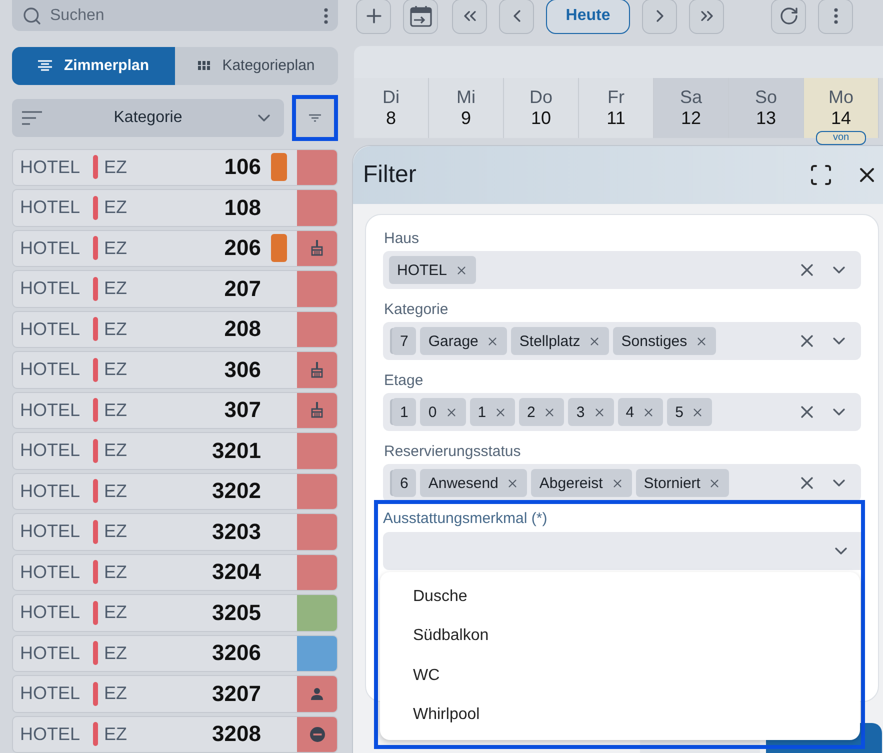  Describe the element at coordinates (148, 117) in the screenshot. I see `sort-select: Kategorie` at that location.